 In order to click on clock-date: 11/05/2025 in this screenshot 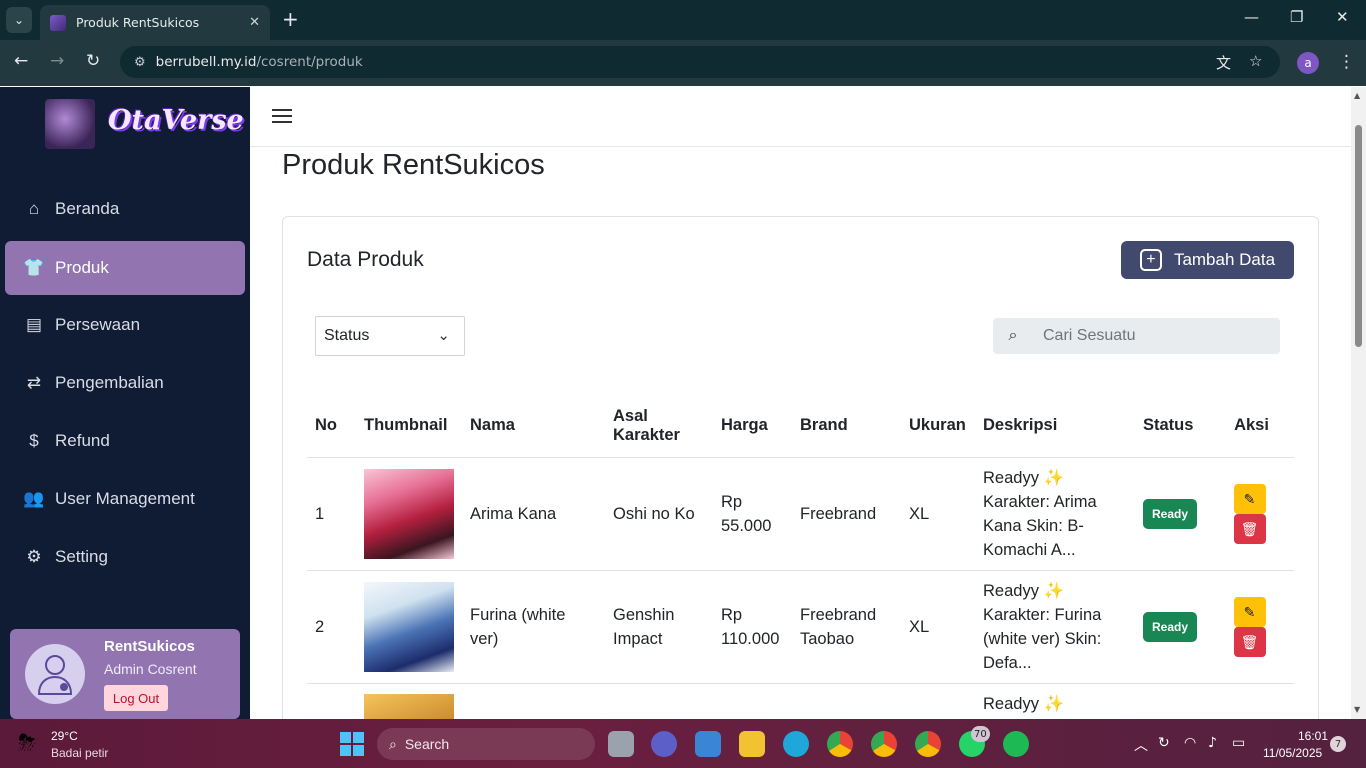, I will do `click(1292, 753)`.